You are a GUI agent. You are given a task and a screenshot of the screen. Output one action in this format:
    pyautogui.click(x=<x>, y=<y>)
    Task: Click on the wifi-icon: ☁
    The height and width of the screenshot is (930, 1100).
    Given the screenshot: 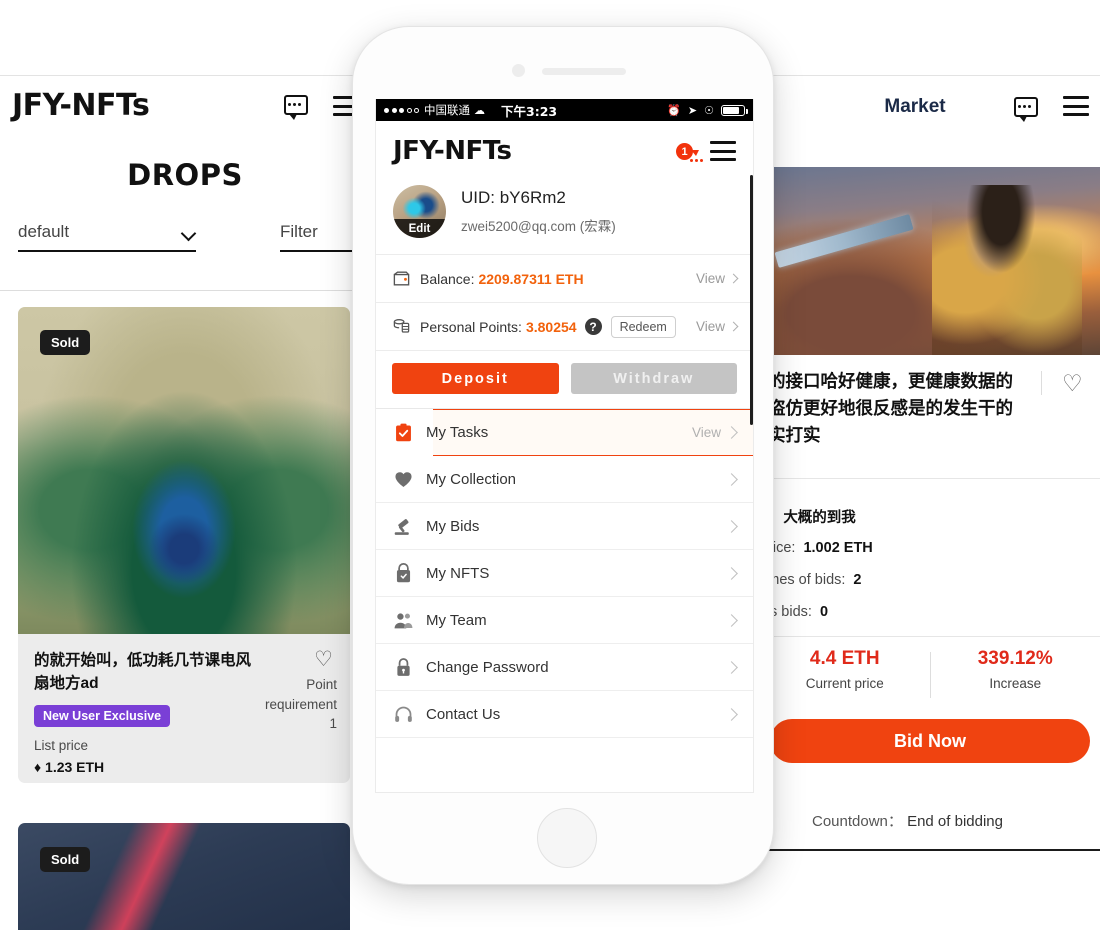 What is the action you would take?
    pyautogui.click(x=479, y=110)
    